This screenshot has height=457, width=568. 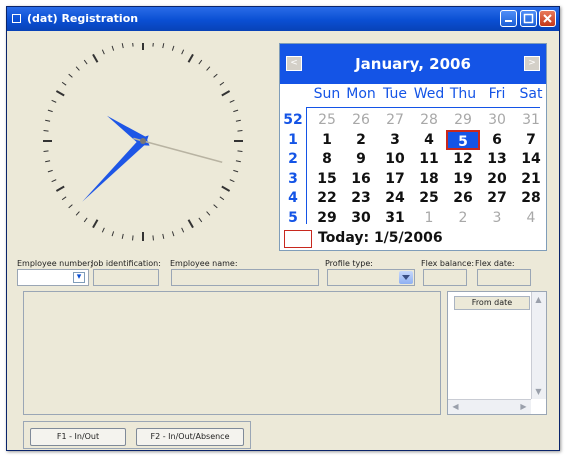 What do you see at coordinates (53, 277) in the screenshot?
I see `employee-number-field: ▾` at bounding box center [53, 277].